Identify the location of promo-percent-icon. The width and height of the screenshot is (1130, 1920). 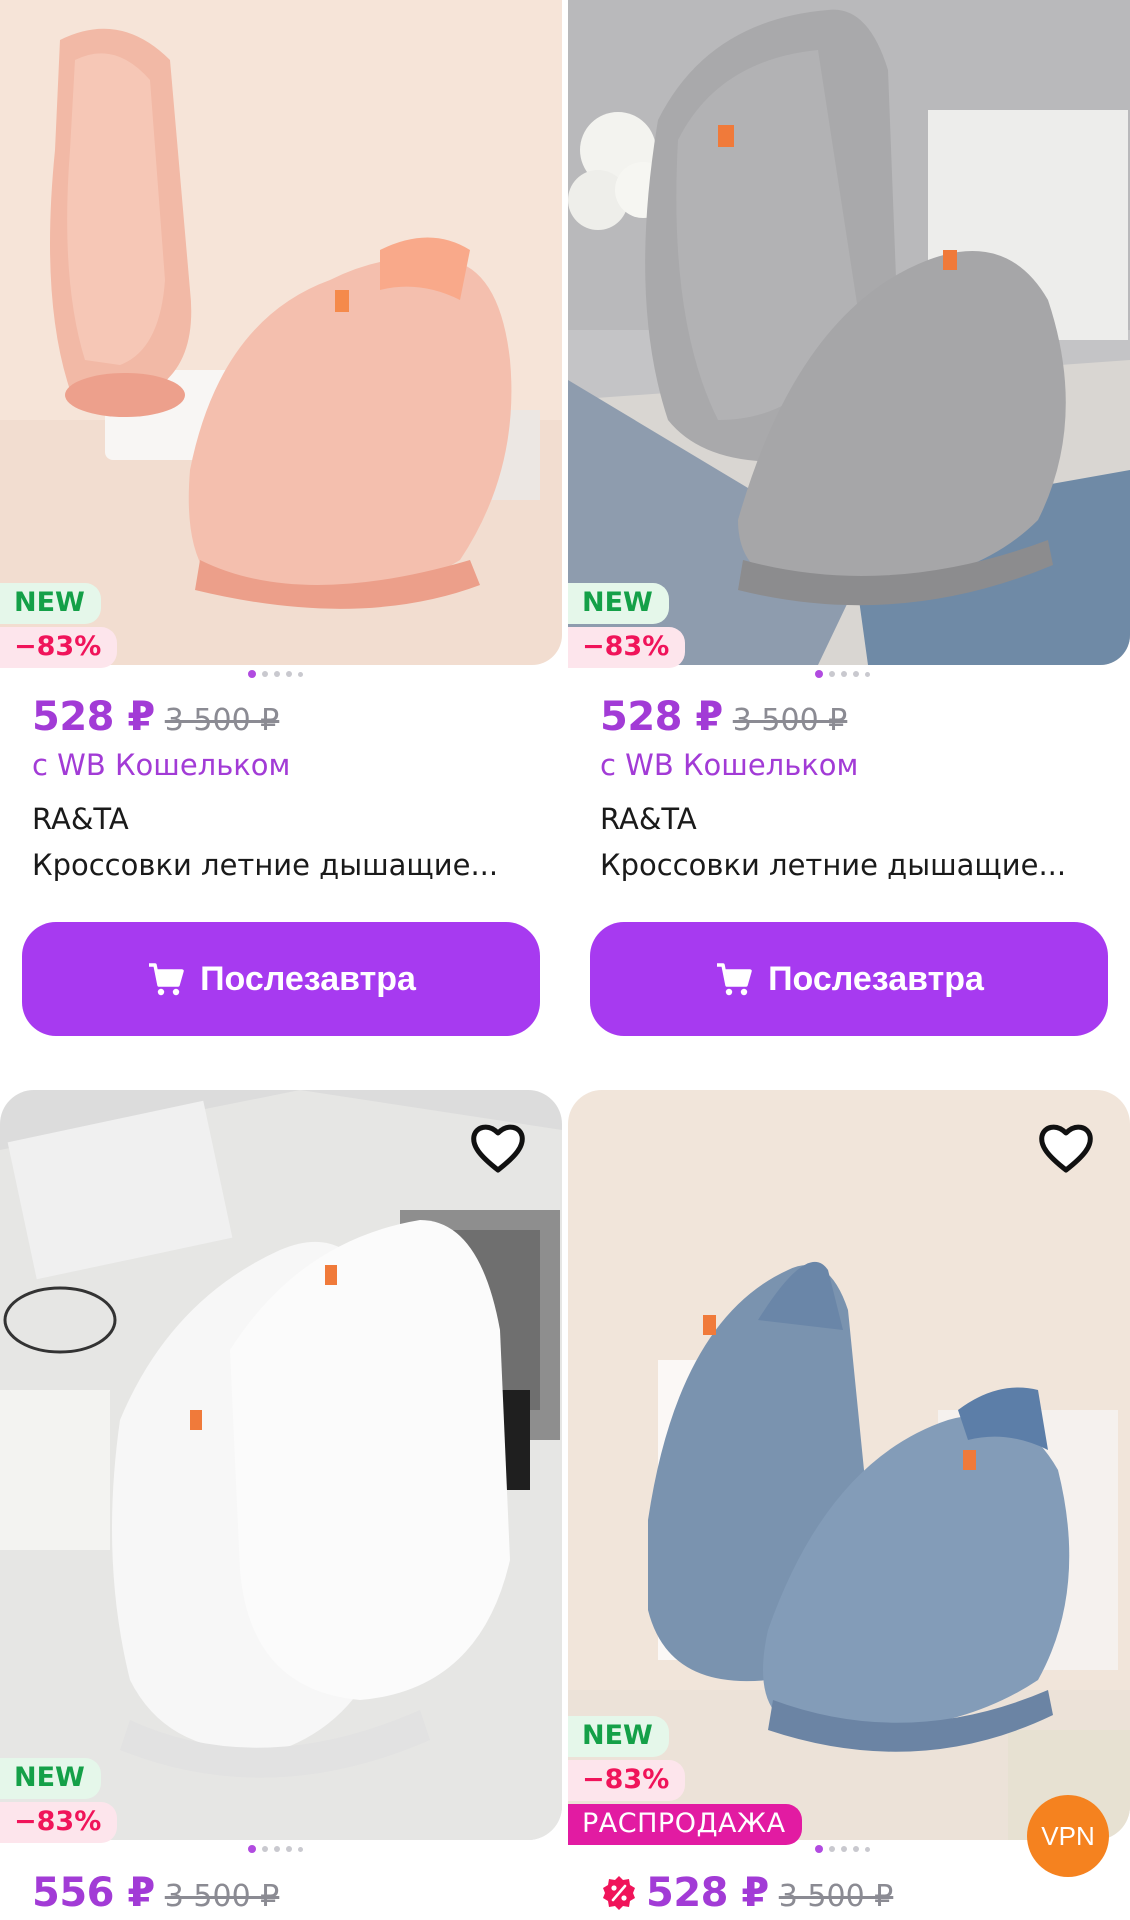
(619, 1893).